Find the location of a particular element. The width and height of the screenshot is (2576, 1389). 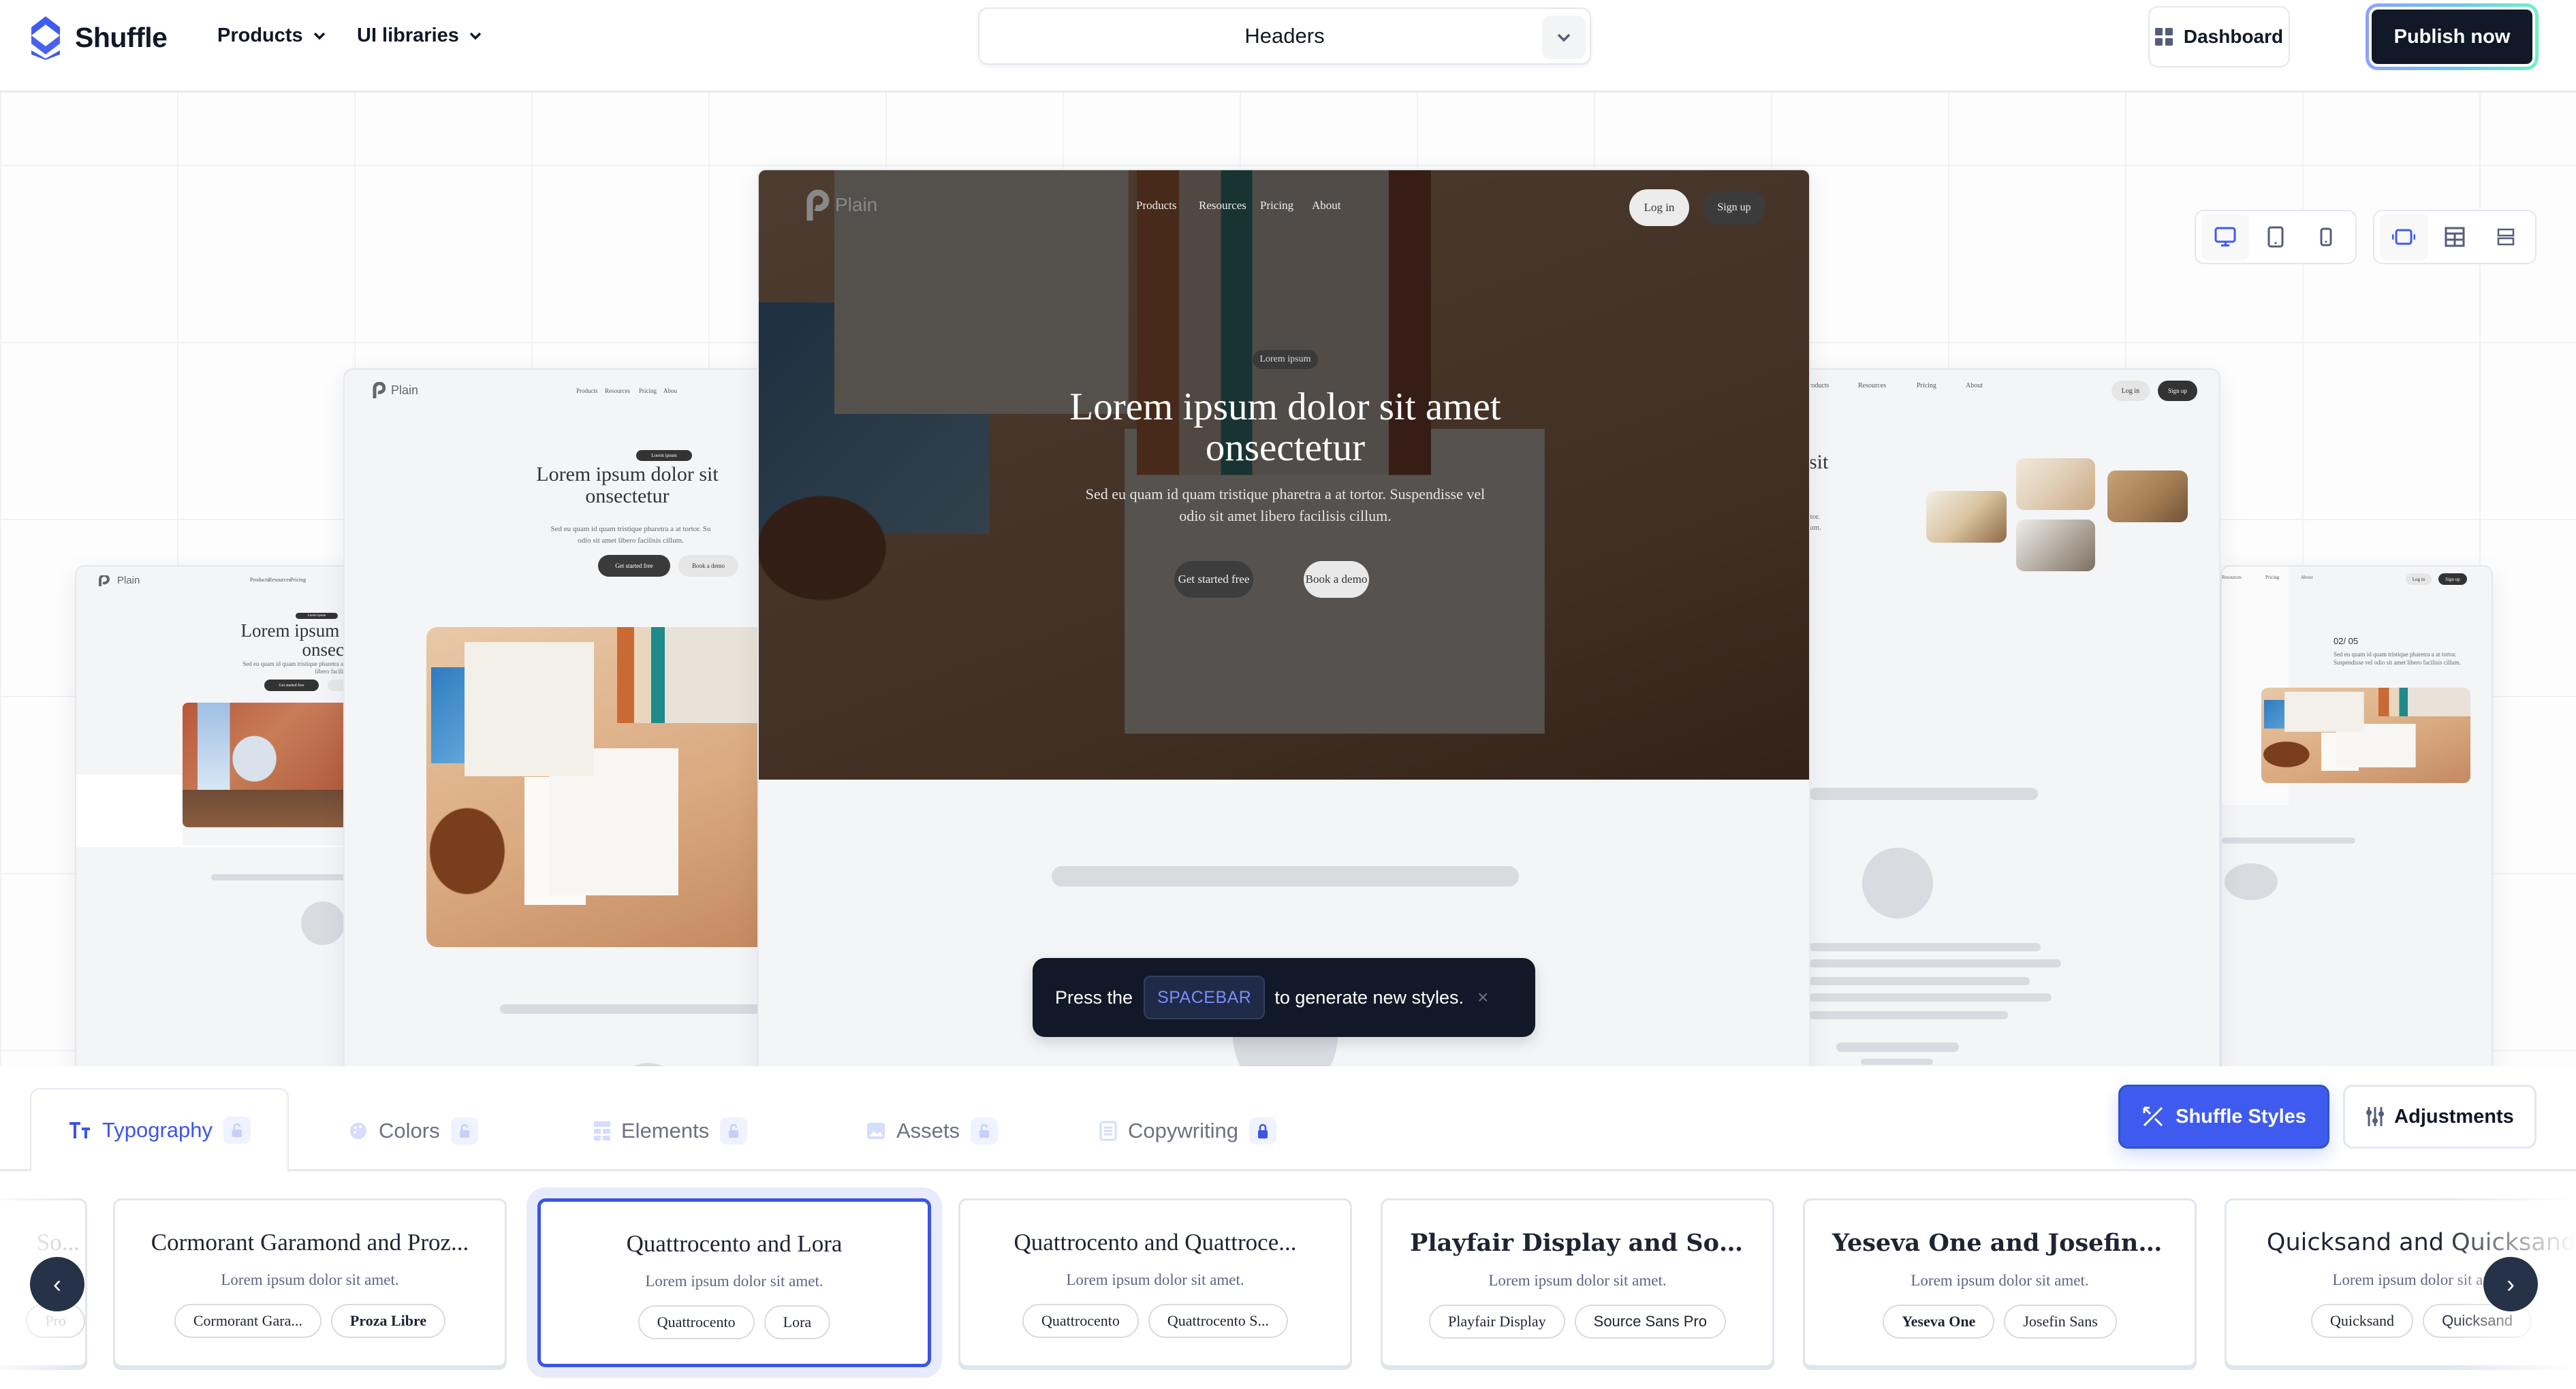

preview-nav-item: roducts is located at coordinates (1819, 385).